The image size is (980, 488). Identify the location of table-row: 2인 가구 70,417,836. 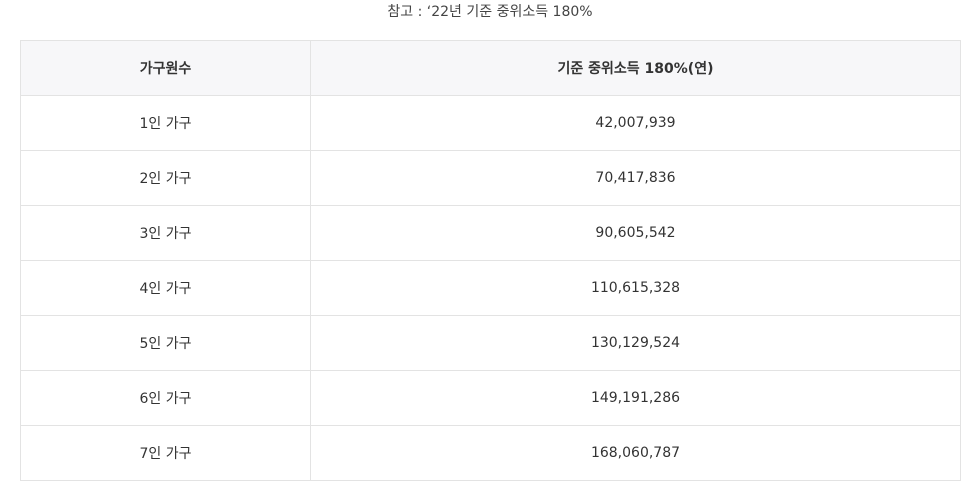
(490, 178).